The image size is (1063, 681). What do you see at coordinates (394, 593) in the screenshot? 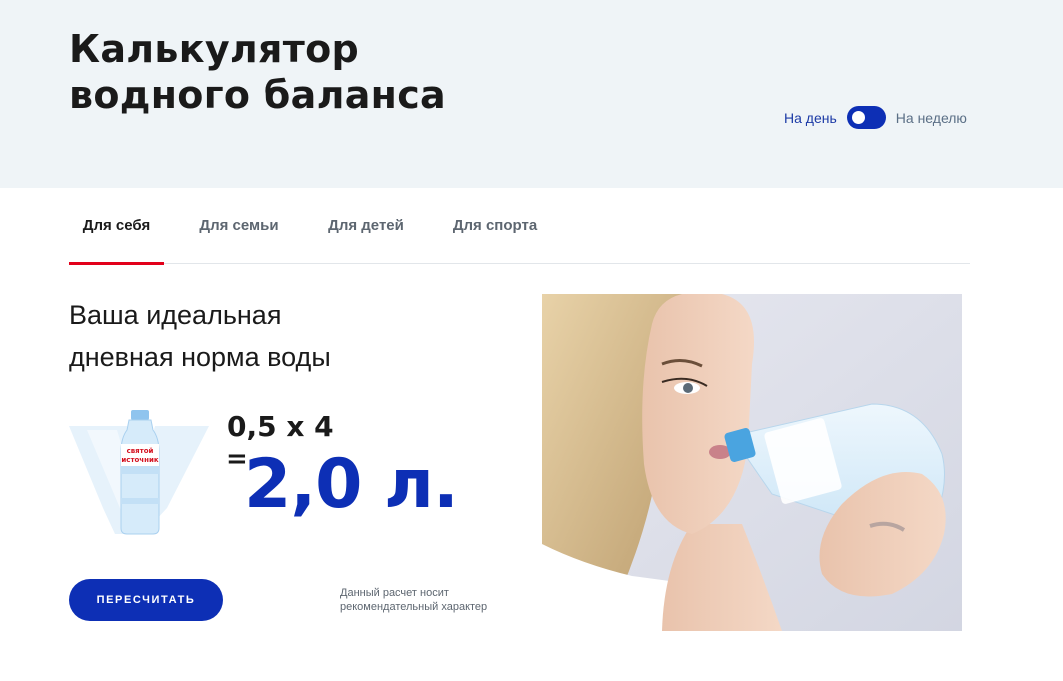
I see `disclaimer-line-1: Данный расчет носит` at bounding box center [394, 593].